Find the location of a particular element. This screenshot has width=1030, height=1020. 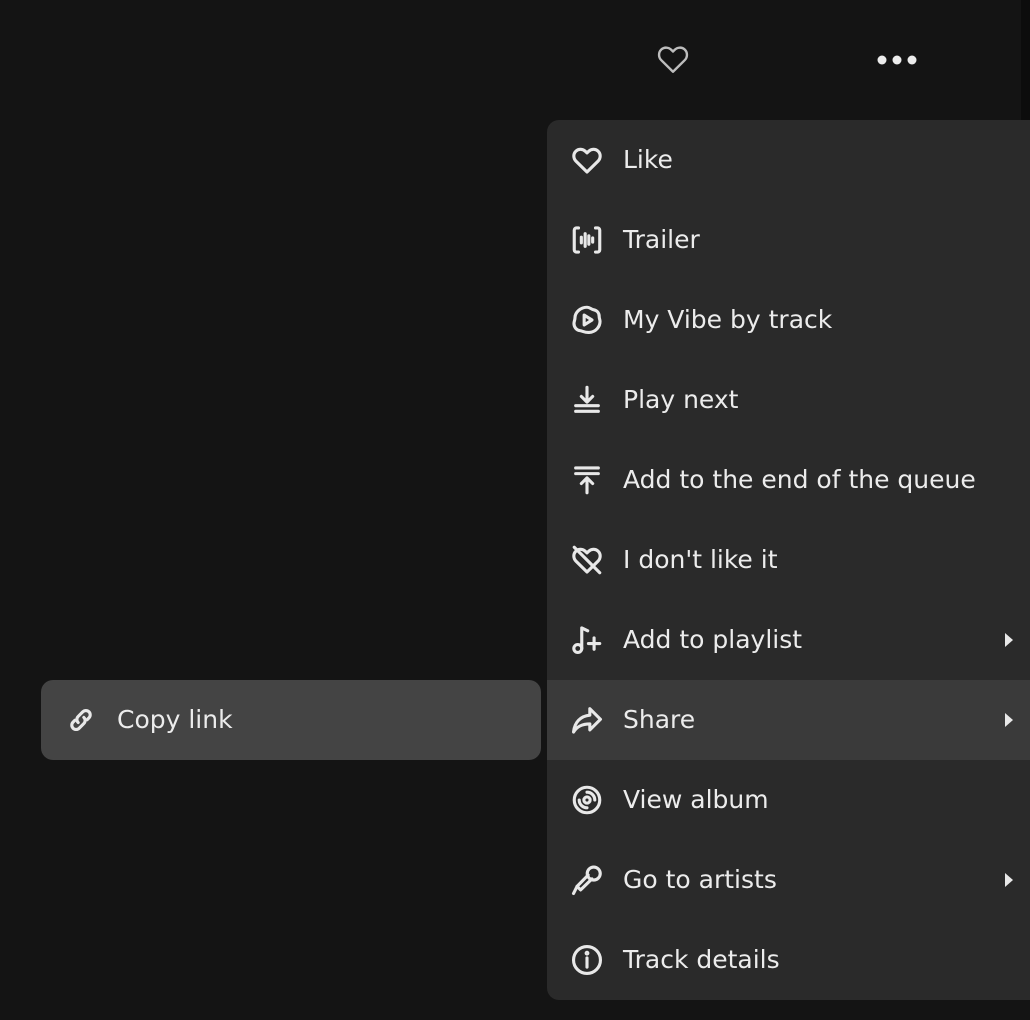

menu-item-track-details: Track details is located at coordinates (788, 960).